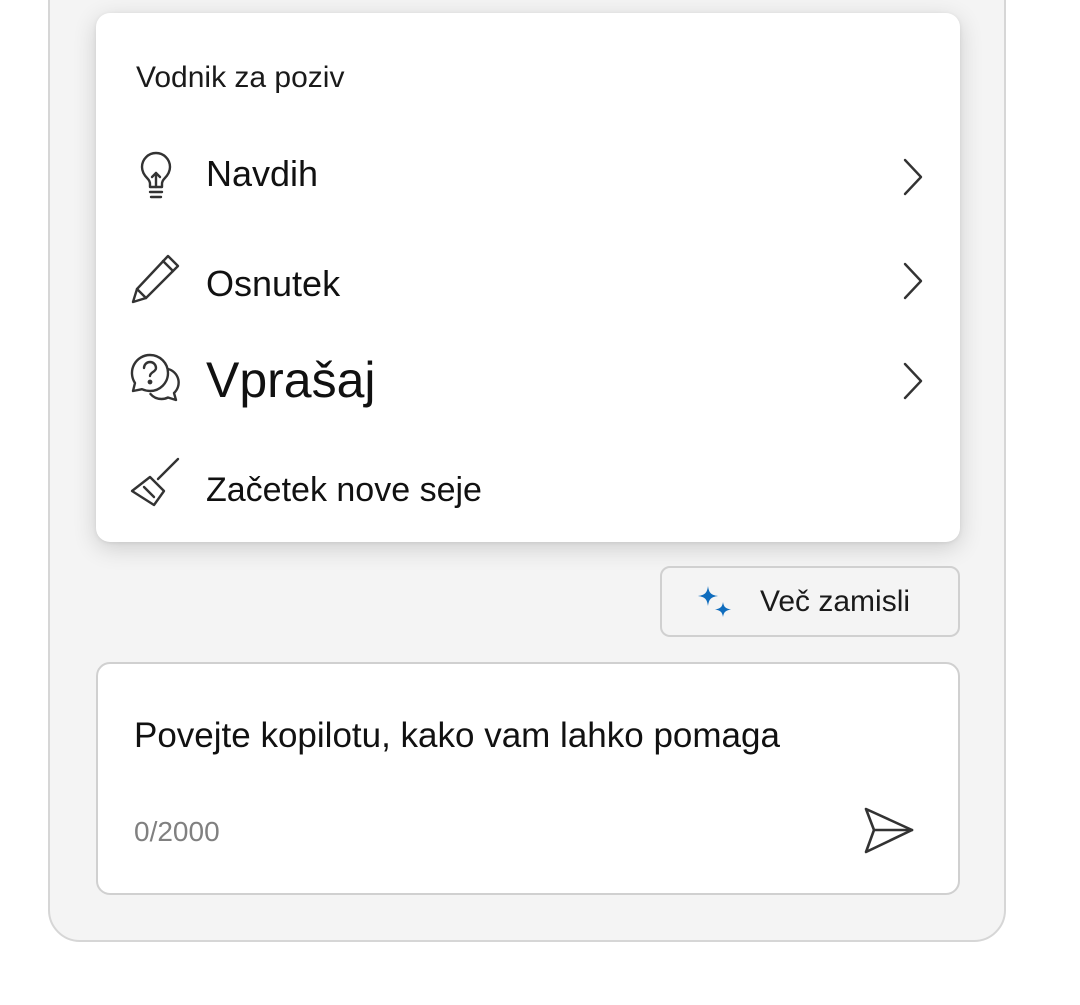 This screenshot has width=1080, height=1005. Describe the element at coordinates (156, 279) in the screenshot. I see `pencil-icon` at that location.